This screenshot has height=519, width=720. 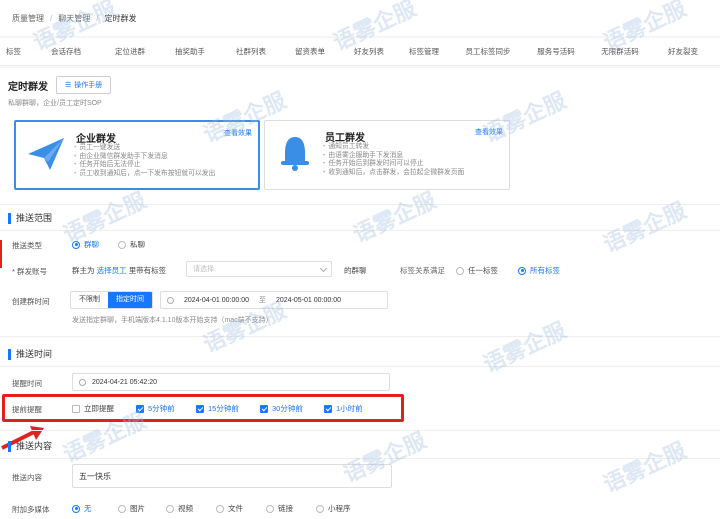 What do you see at coordinates (345, 138) in the screenshot?
I see `type-card-title: 员工群发` at bounding box center [345, 138].